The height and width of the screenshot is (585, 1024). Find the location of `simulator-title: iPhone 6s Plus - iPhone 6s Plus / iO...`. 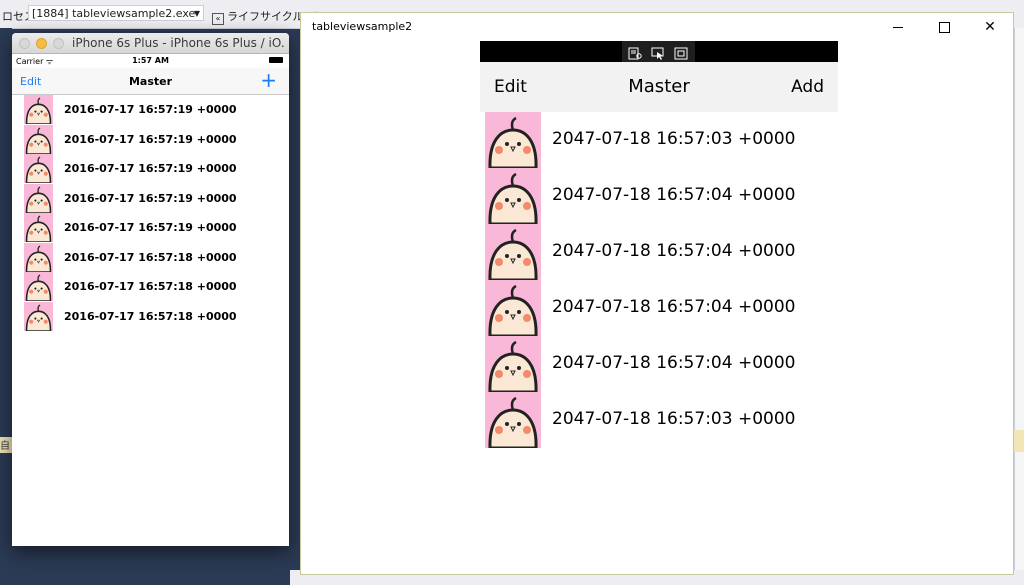

simulator-title: iPhone 6s Plus - iPhone 6s Plus / iO... is located at coordinates (178, 43).